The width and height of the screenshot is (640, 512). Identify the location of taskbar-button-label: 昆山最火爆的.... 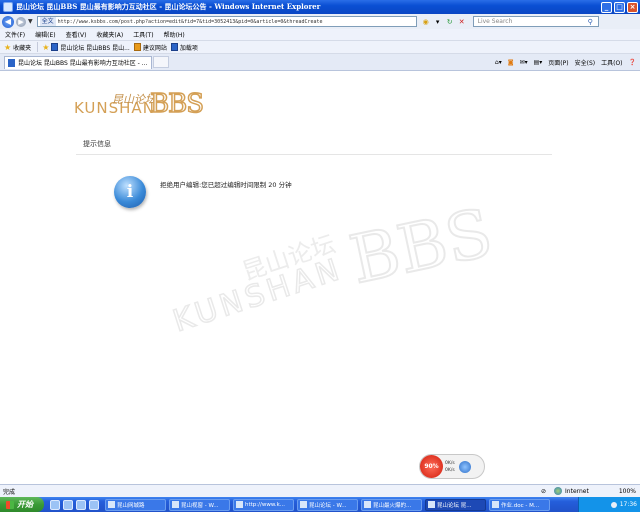
(392, 505).